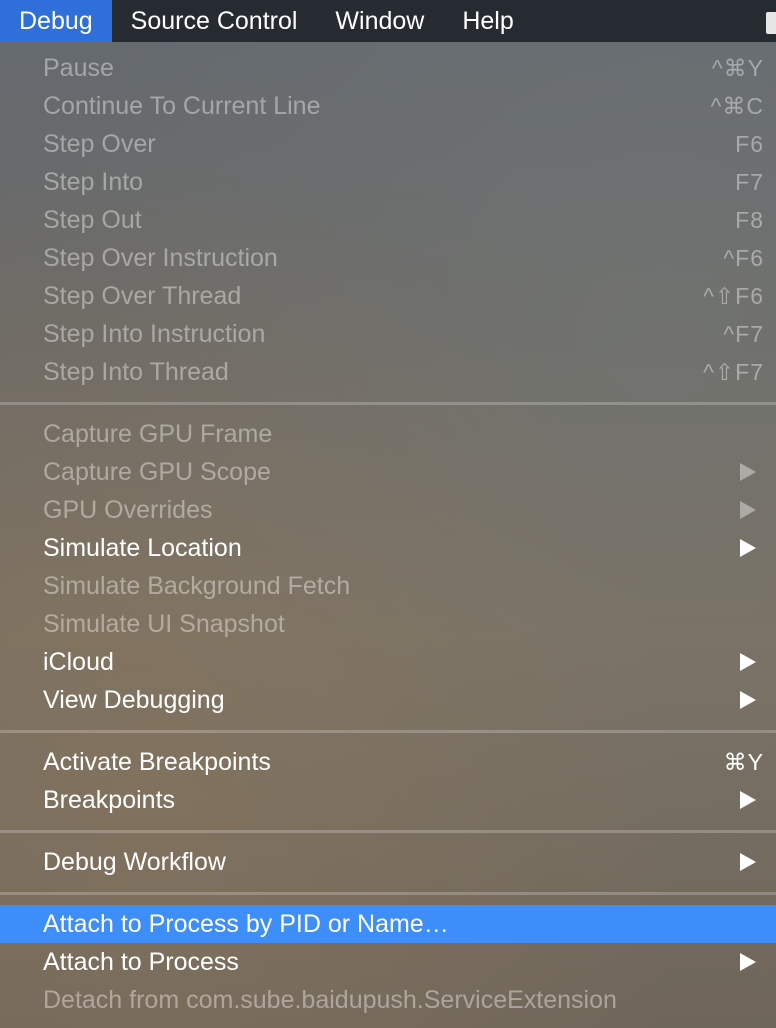 Image resolution: width=776 pixels, height=1028 pixels. What do you see at coordinates (160, 257) in the screenshot?
I see `menu-item-label: Step Over Instruction` at bounding box center [160, 257].